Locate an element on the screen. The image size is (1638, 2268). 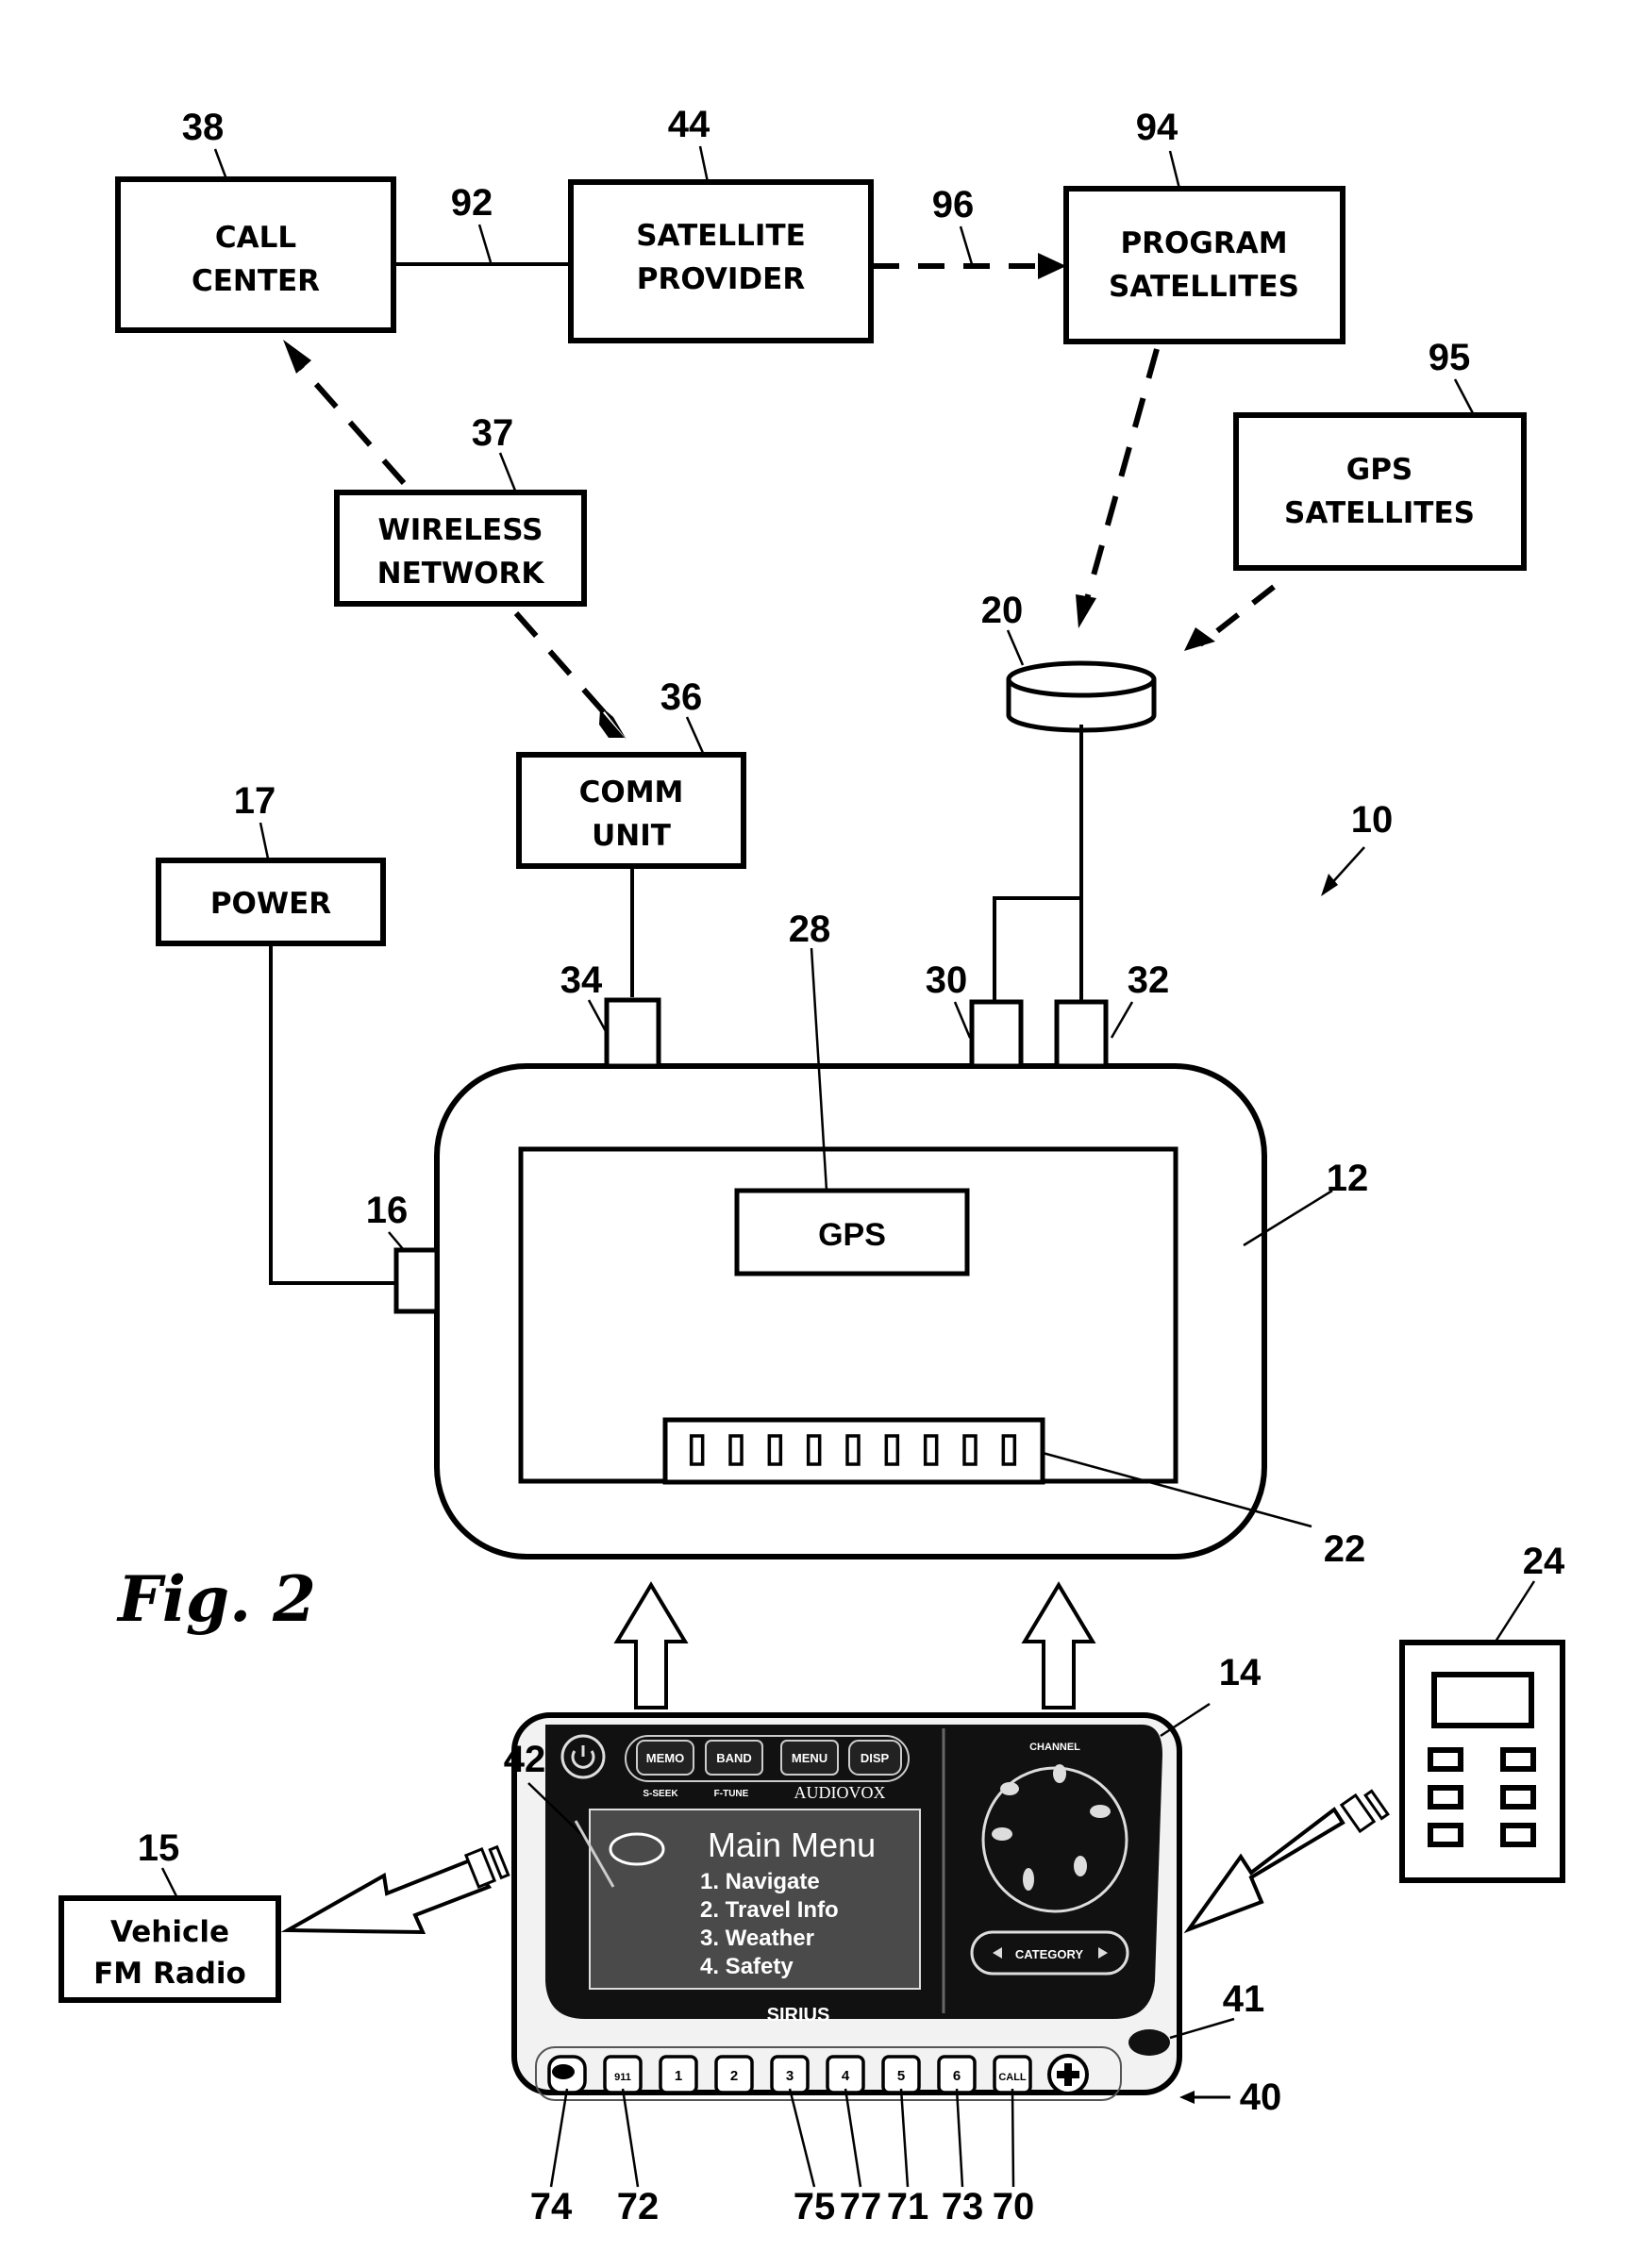
ref-32: 32 is located at coordinates (1149, 980).